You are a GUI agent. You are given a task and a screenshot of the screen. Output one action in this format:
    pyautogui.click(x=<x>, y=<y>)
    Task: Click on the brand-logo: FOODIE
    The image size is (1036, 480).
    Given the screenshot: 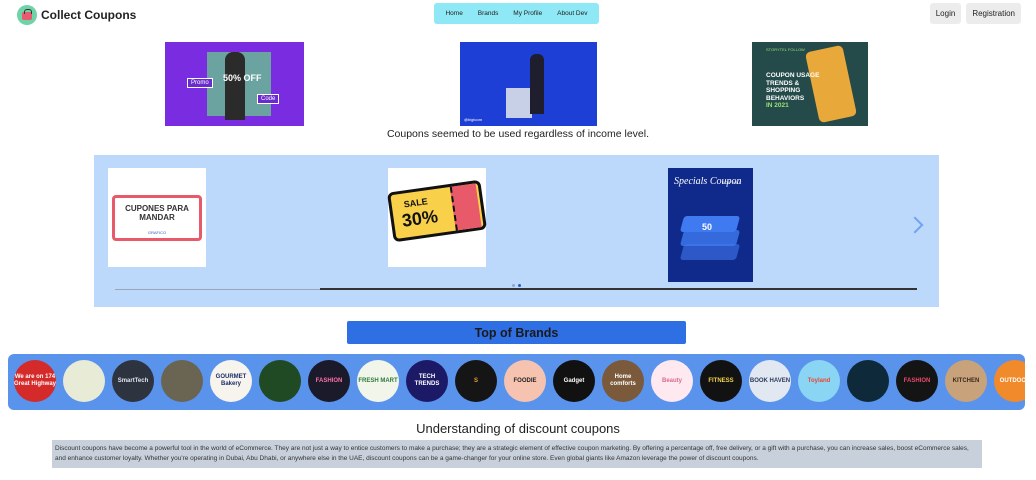 What is the action you would take?
    pyautogui.click(x=525, y=381)
    